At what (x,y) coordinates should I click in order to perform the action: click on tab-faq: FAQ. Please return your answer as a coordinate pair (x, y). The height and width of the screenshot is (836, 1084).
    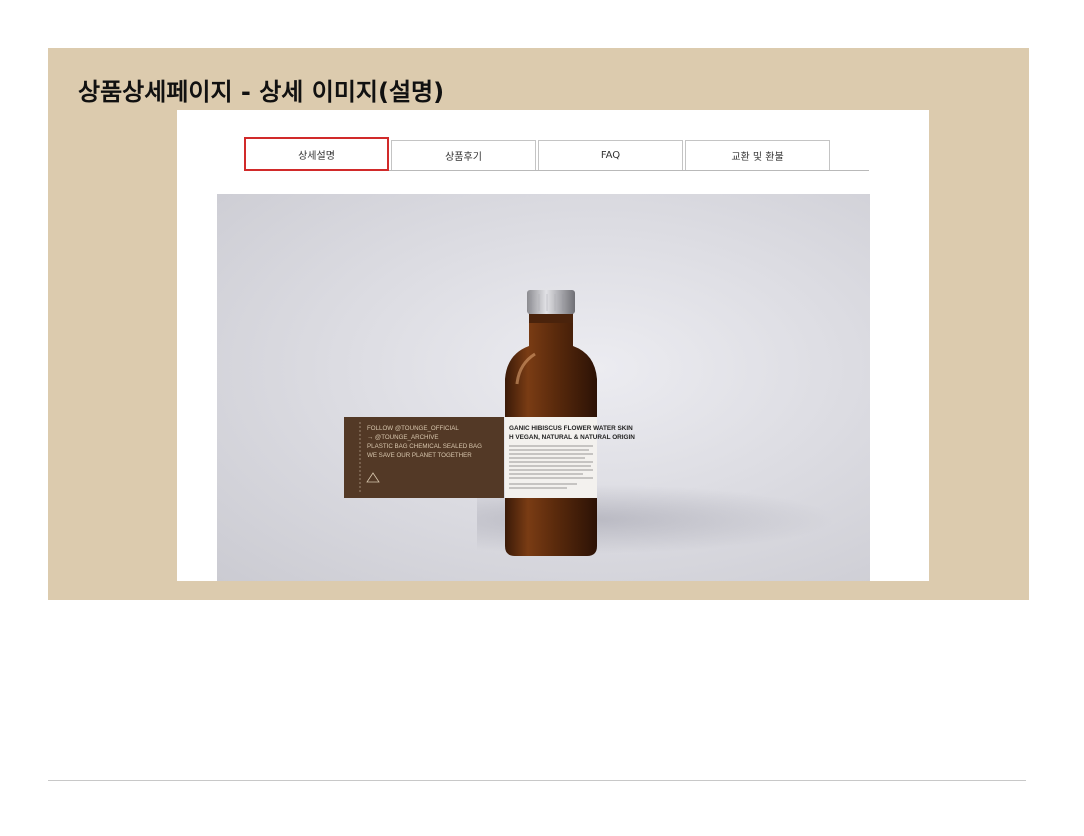
    Looking at the image, I should click on (610, 155).